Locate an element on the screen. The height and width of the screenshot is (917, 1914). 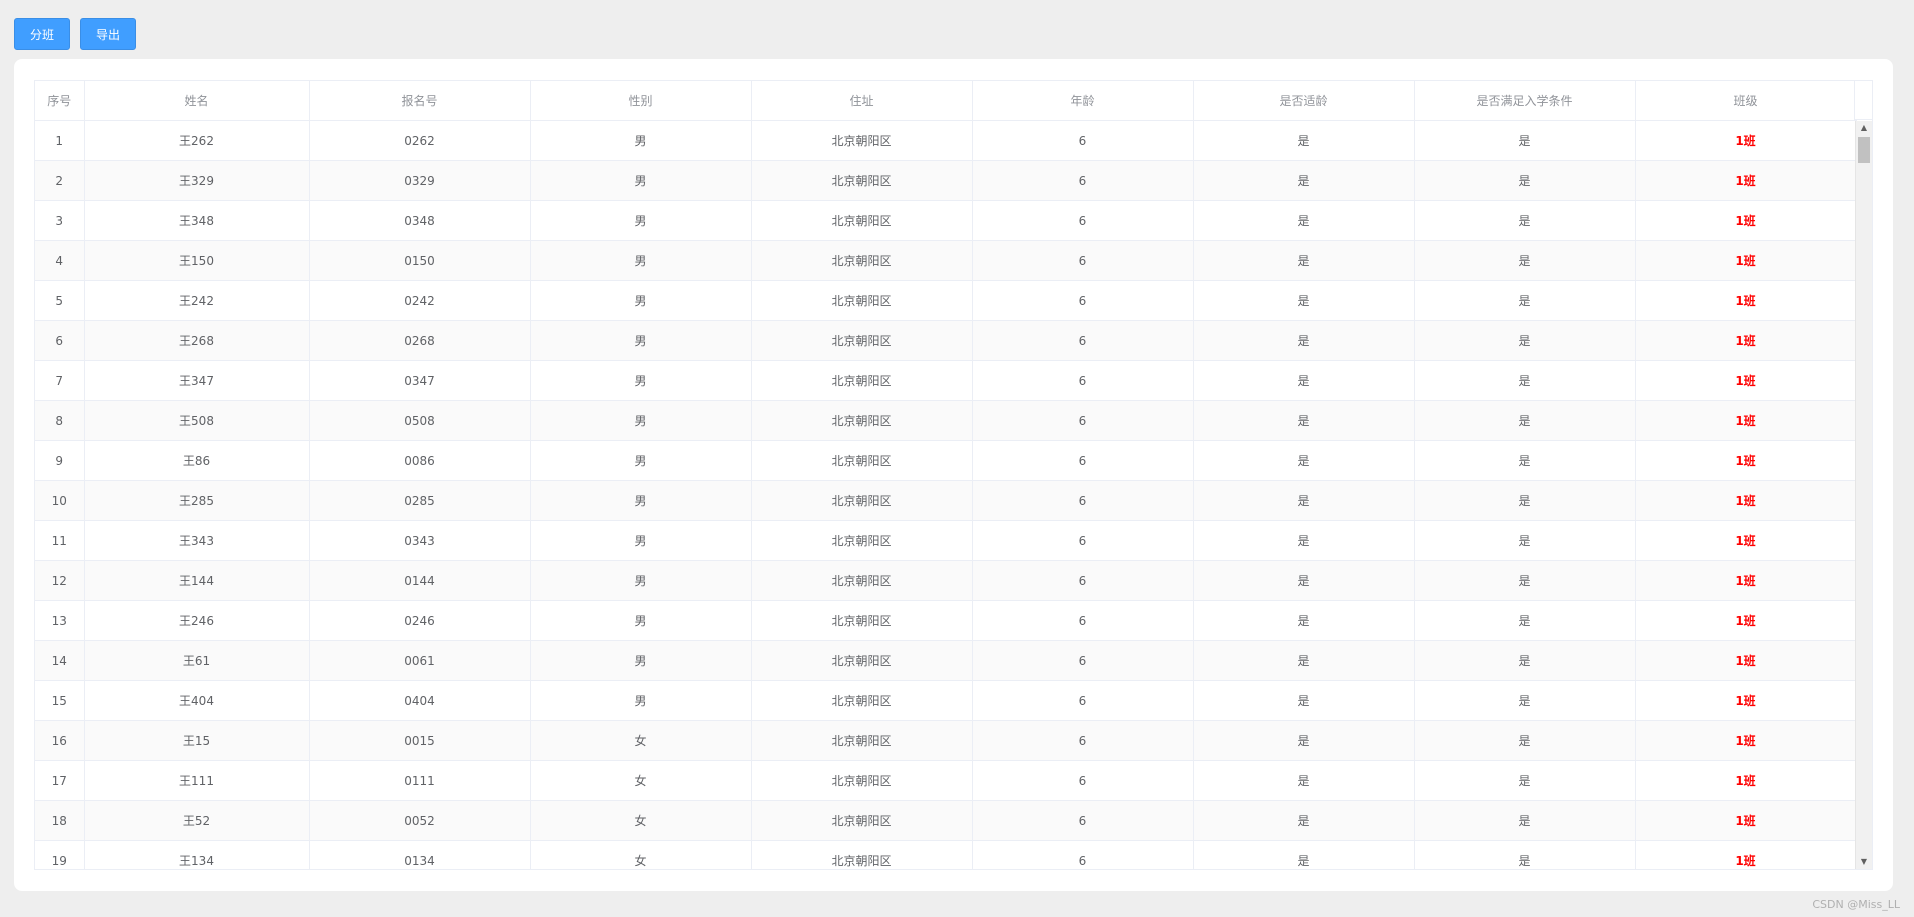
export-button: 导出 is located at coordinates (108, 34).